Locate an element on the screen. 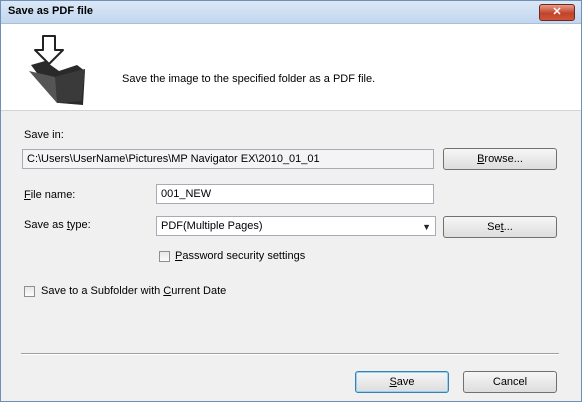  footer-separator is located at coordinates (290, 354).